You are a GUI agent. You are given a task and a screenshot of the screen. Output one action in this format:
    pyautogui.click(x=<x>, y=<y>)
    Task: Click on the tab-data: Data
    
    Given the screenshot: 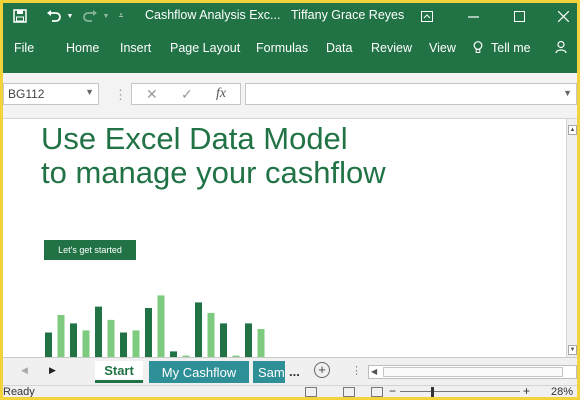 What is the action you would take?
    pyautogui.click(x=339, y=48)
    